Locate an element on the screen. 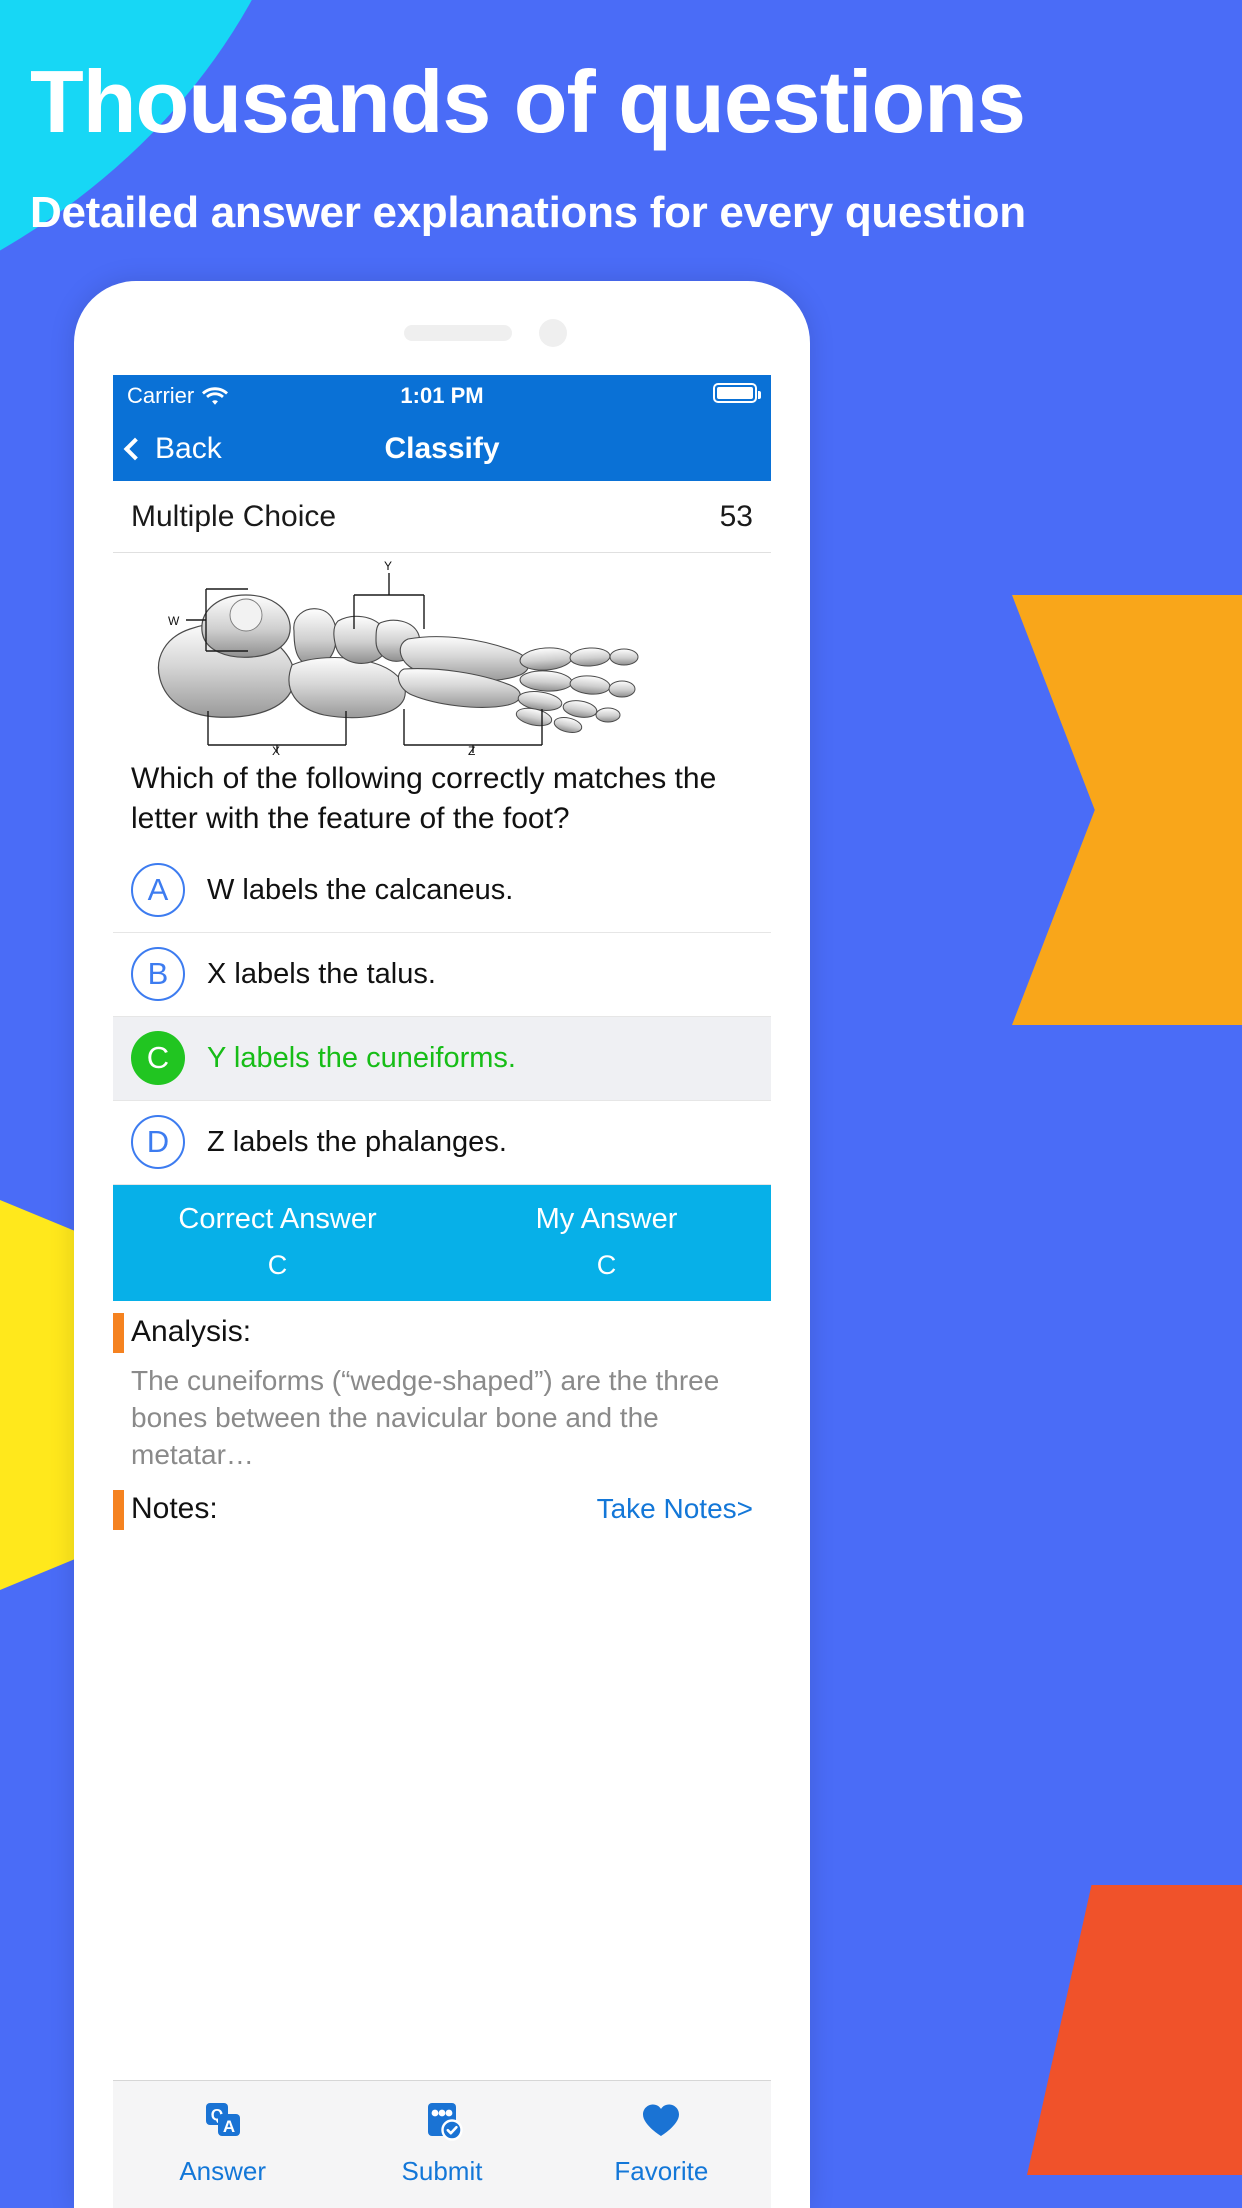 The height and width of the screenshot is (2208, 1242). figure-label-z: Z is located at coordinates (471, 749).